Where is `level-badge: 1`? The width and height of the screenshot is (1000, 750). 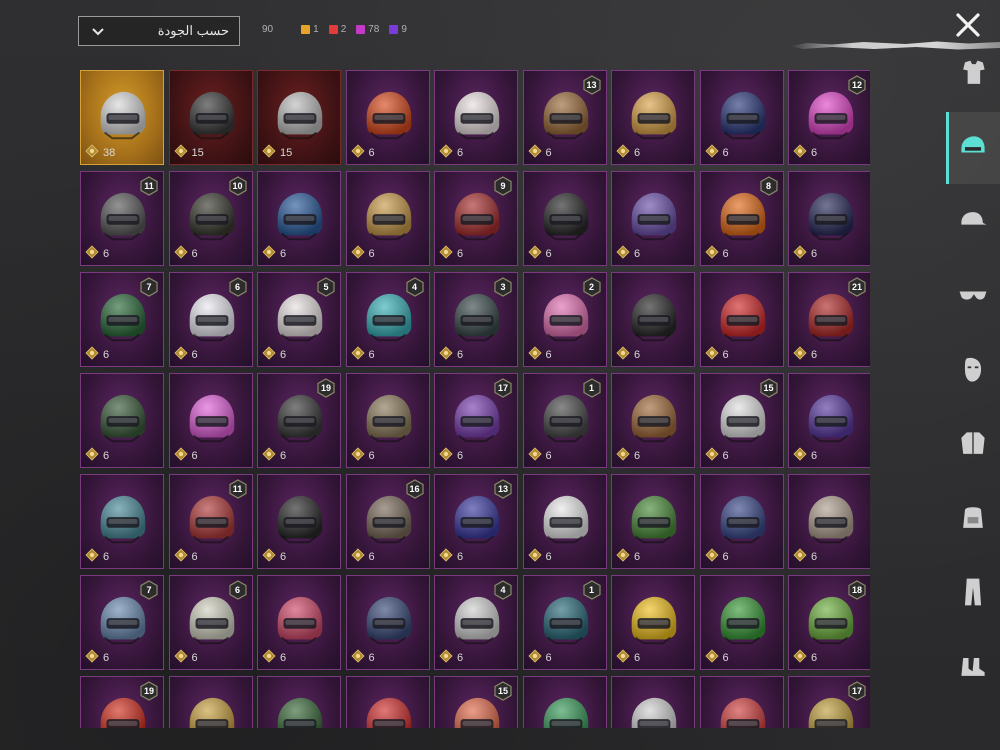 level-badge: 1 is located at coordinates (592, 388).